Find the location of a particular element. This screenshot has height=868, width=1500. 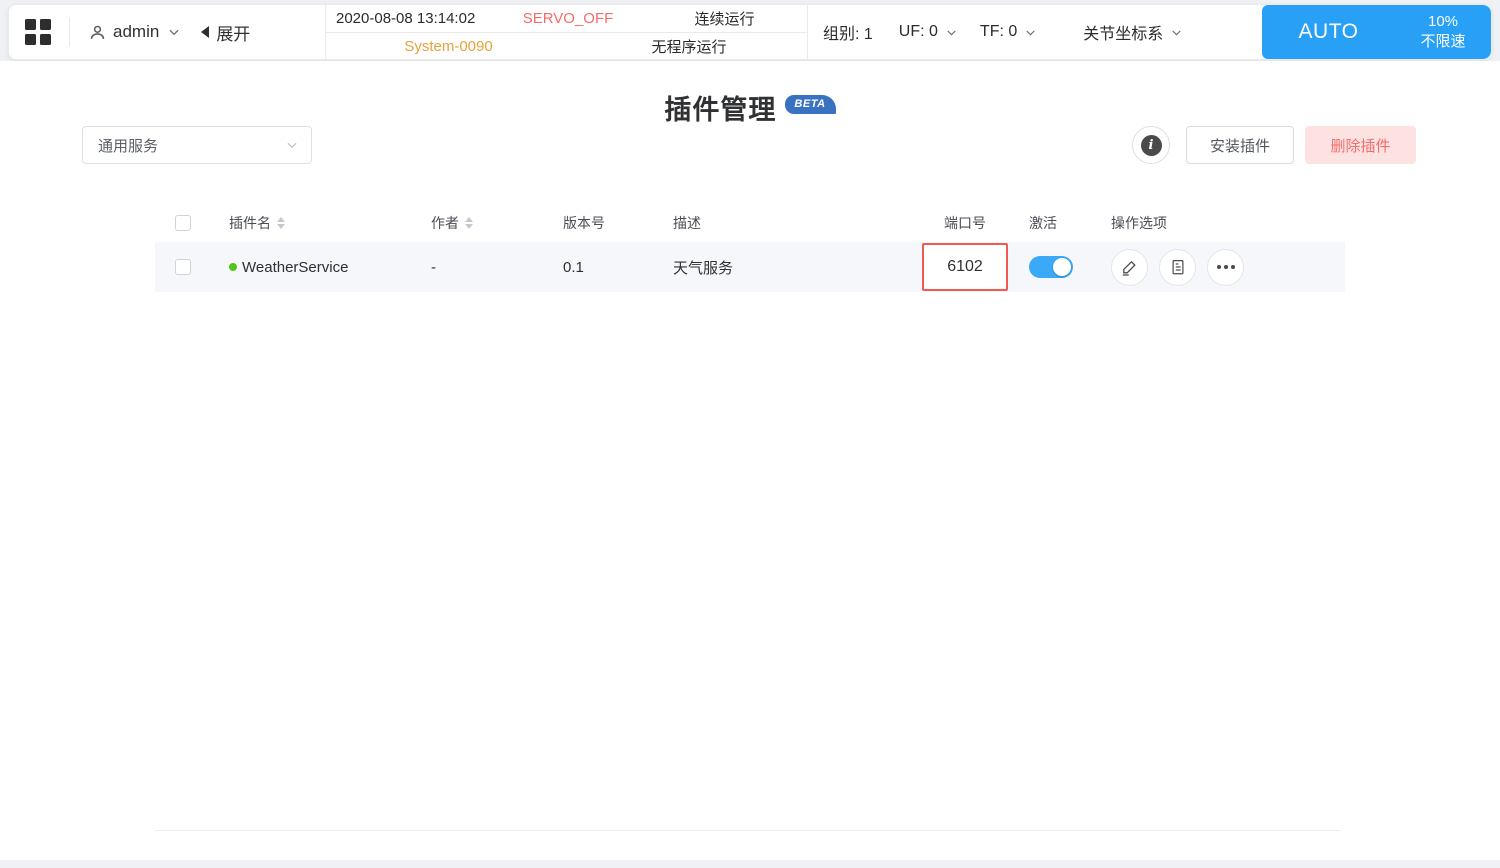

person-icon is located at coordinates (97, 32).